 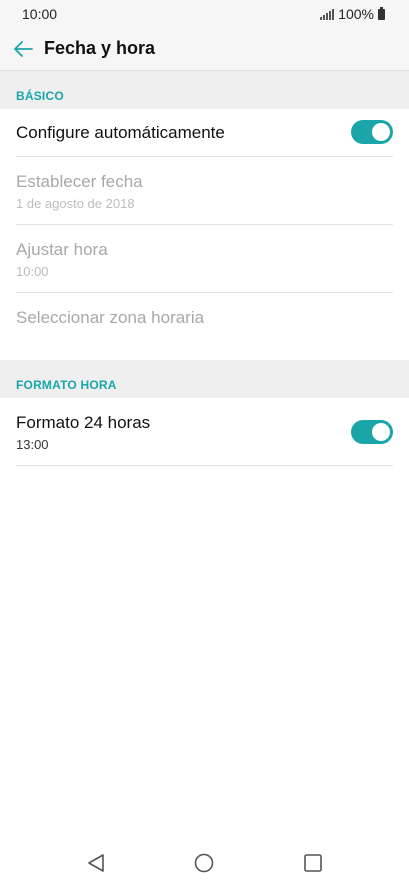 What do you see at coordinates (83, 422) in the screenshot?
I see `row-title: Formato 24 horas` at bounding box center [83, 422].